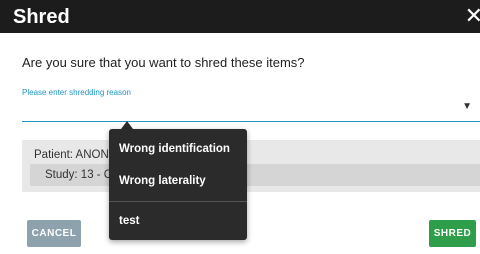 Image resolution: width=480 pixels, height=254 pixels. Describe the element at coordinates (178, 201) in the screenshot. I see `menu-divider` at that location.